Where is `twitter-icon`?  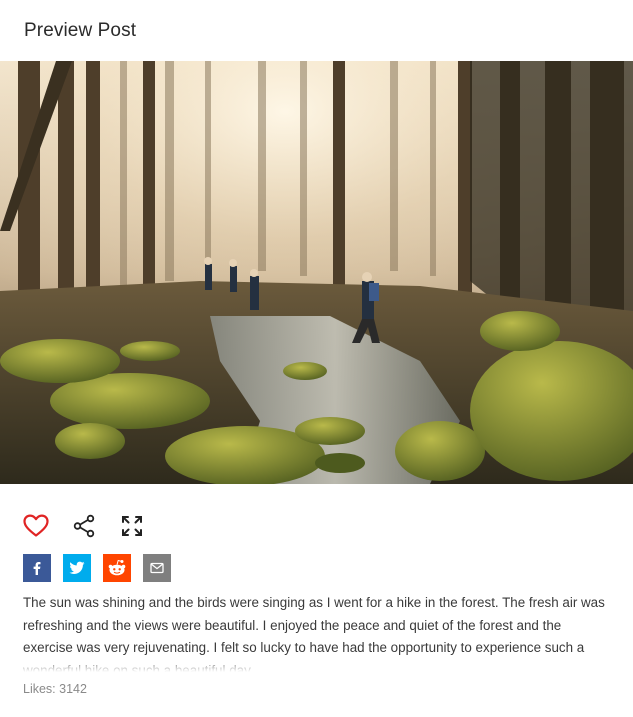
twitter-icon is located at coordinates (77, 567).